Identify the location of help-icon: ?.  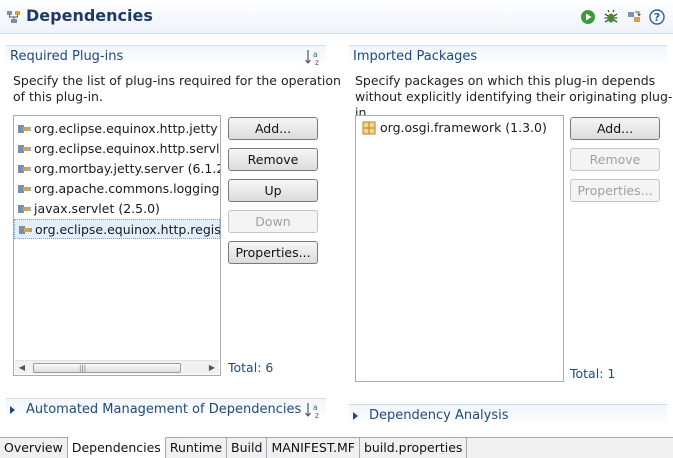
(657, 17).